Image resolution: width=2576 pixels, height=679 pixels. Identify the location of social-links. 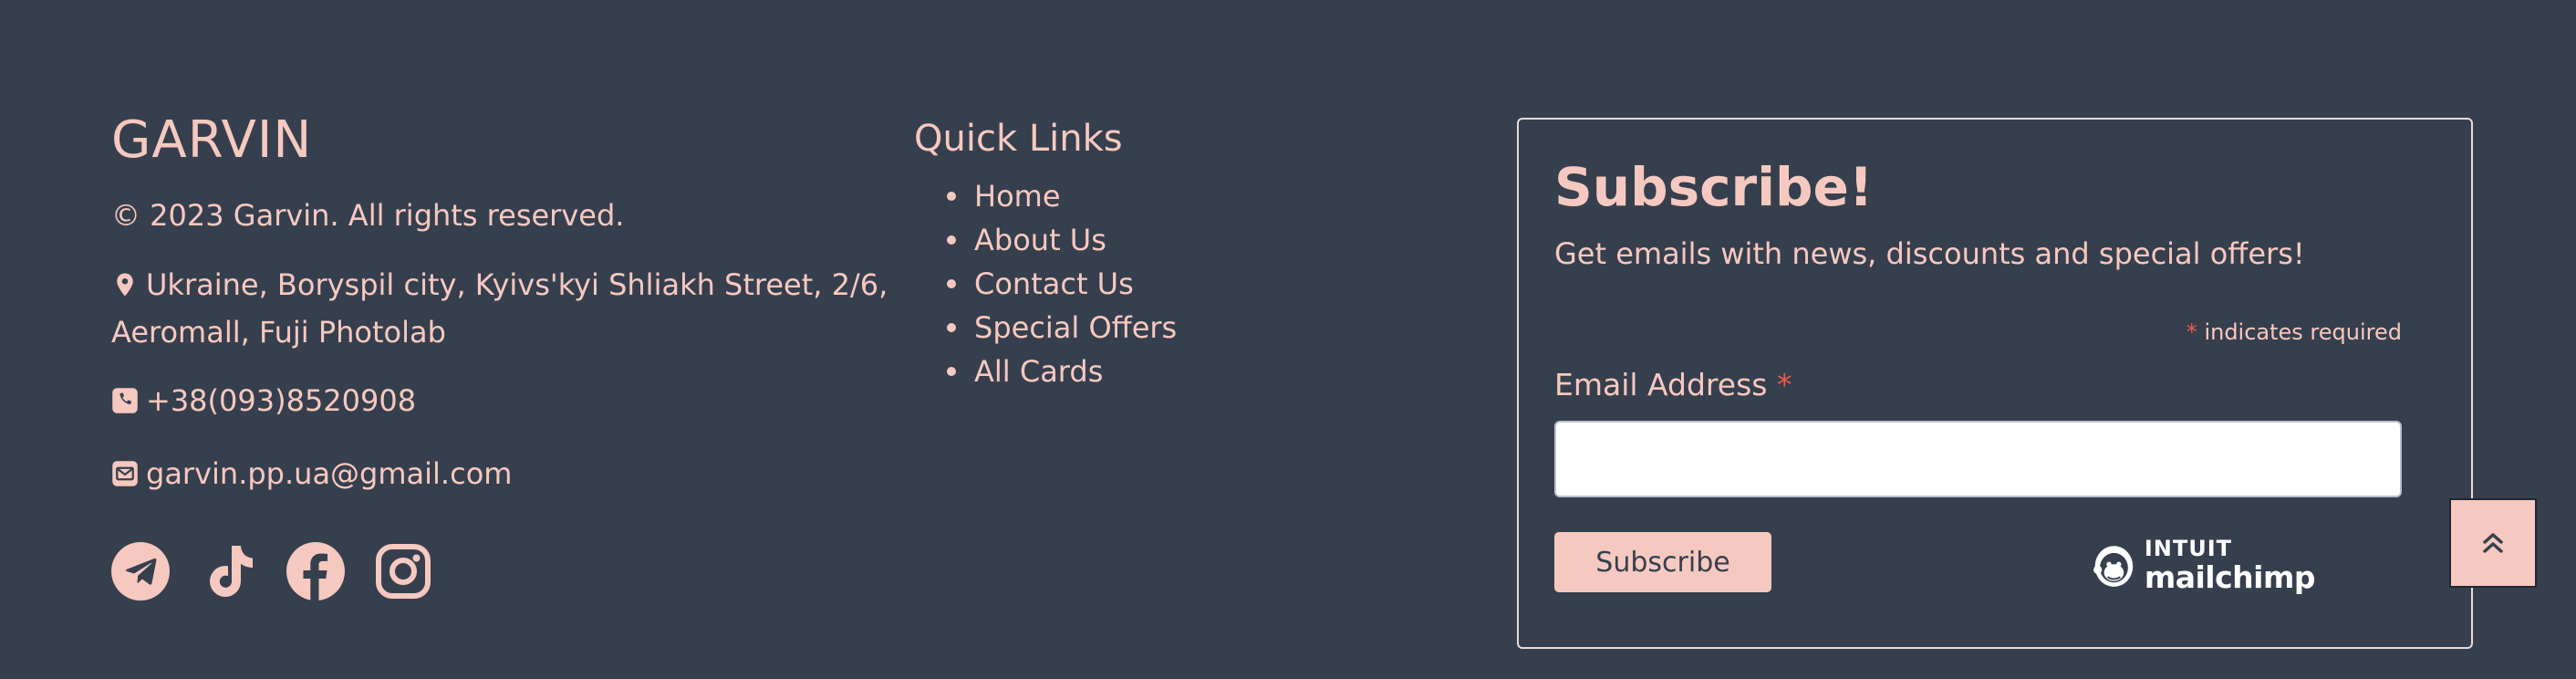
(271, 571).